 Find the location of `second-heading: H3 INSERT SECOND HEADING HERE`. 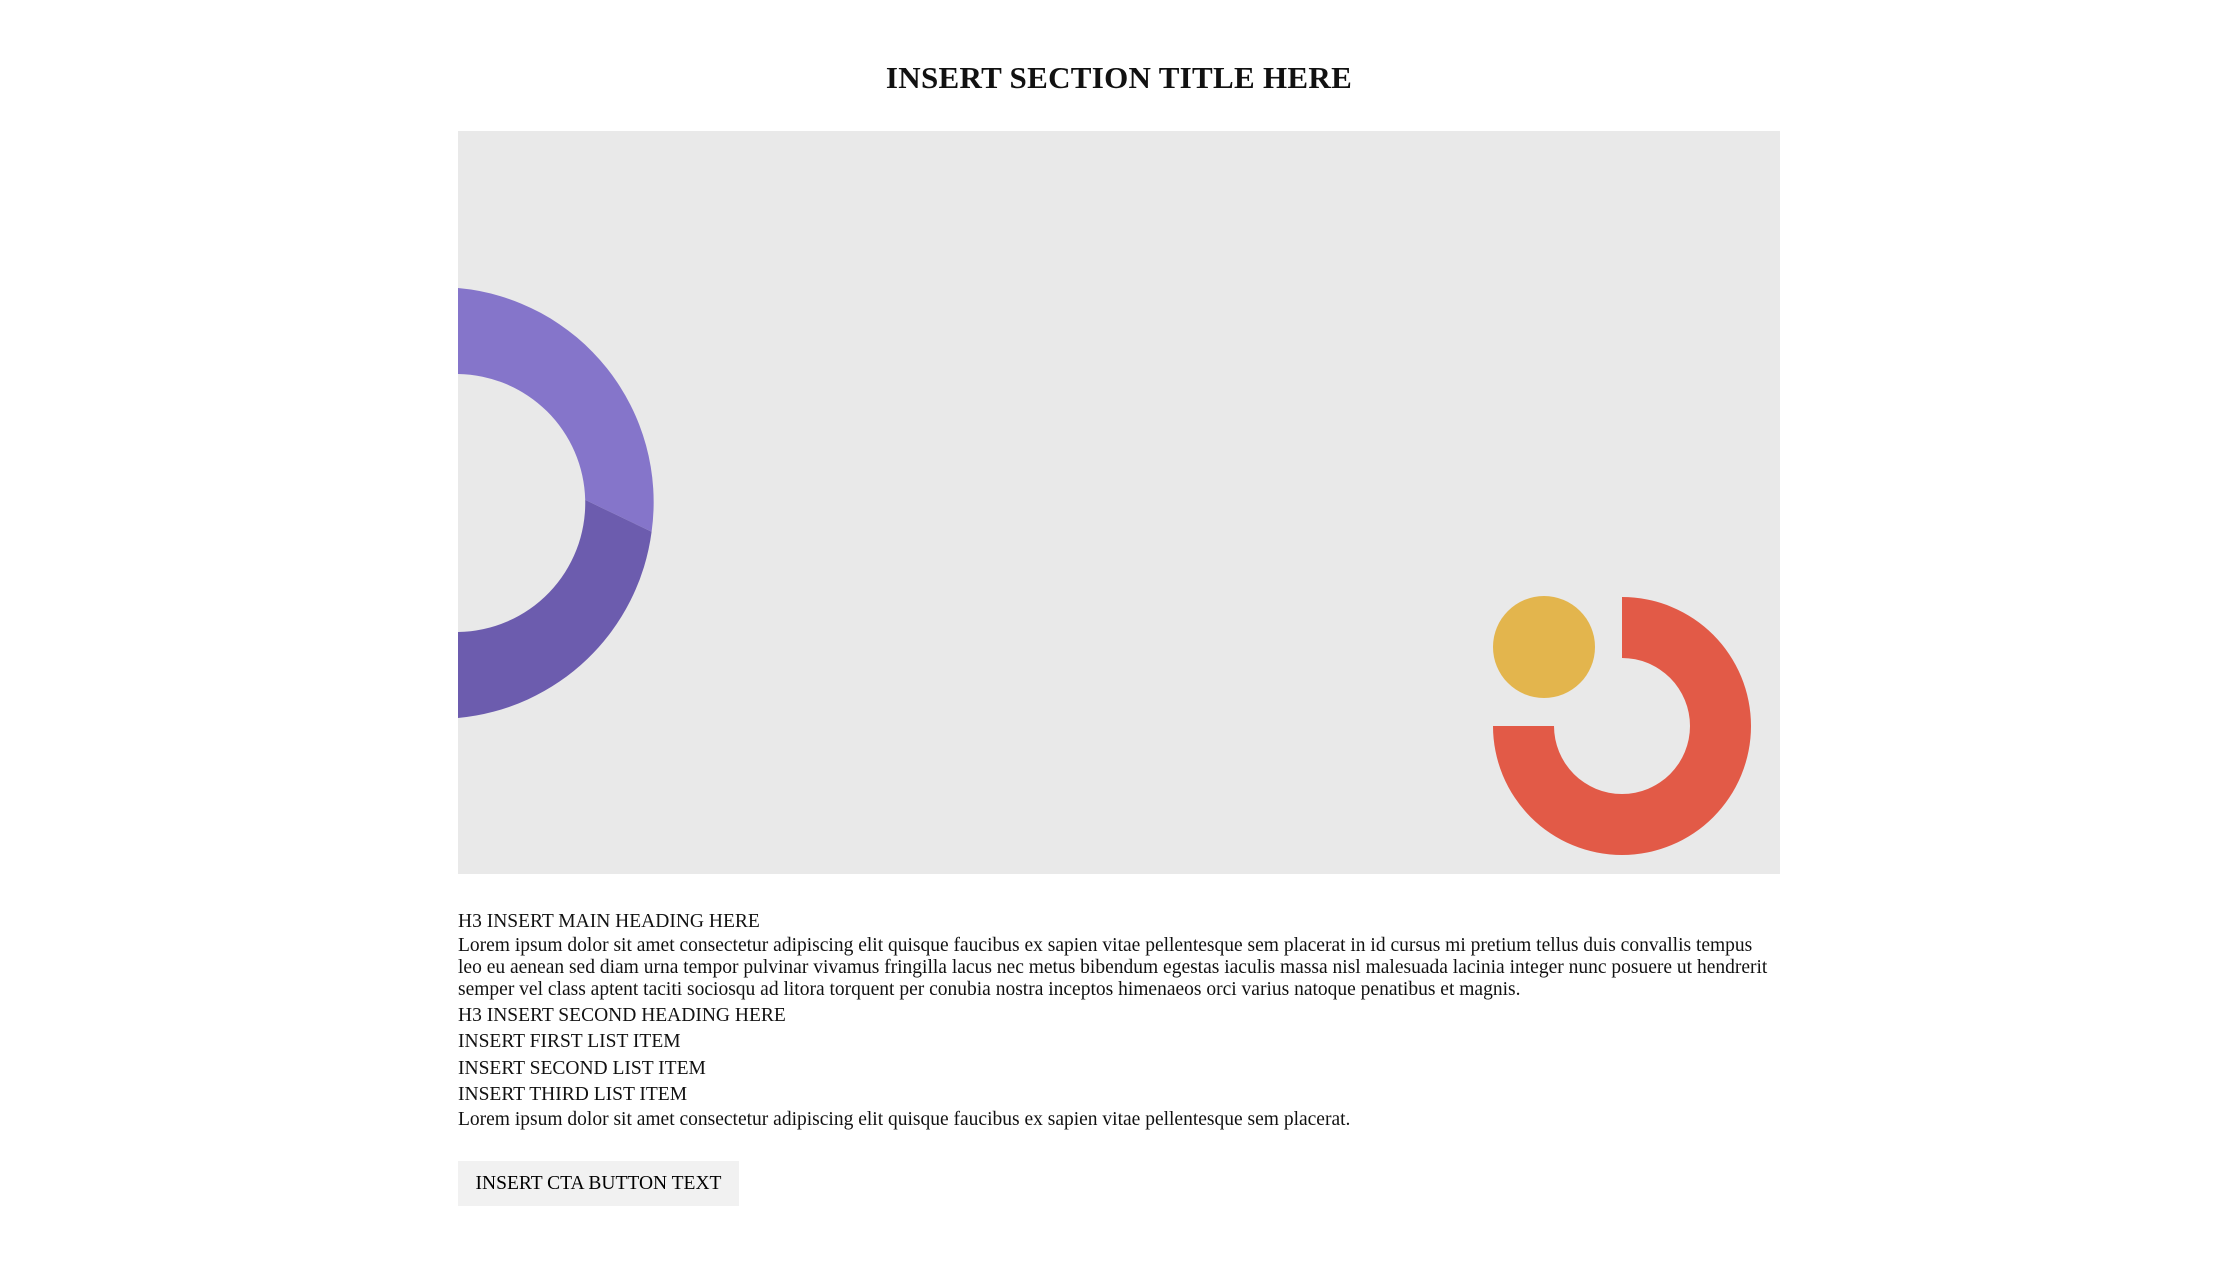

second-heading: H3 INSERT SECOND HEADING HERE is located at coordinates (622, 1015).